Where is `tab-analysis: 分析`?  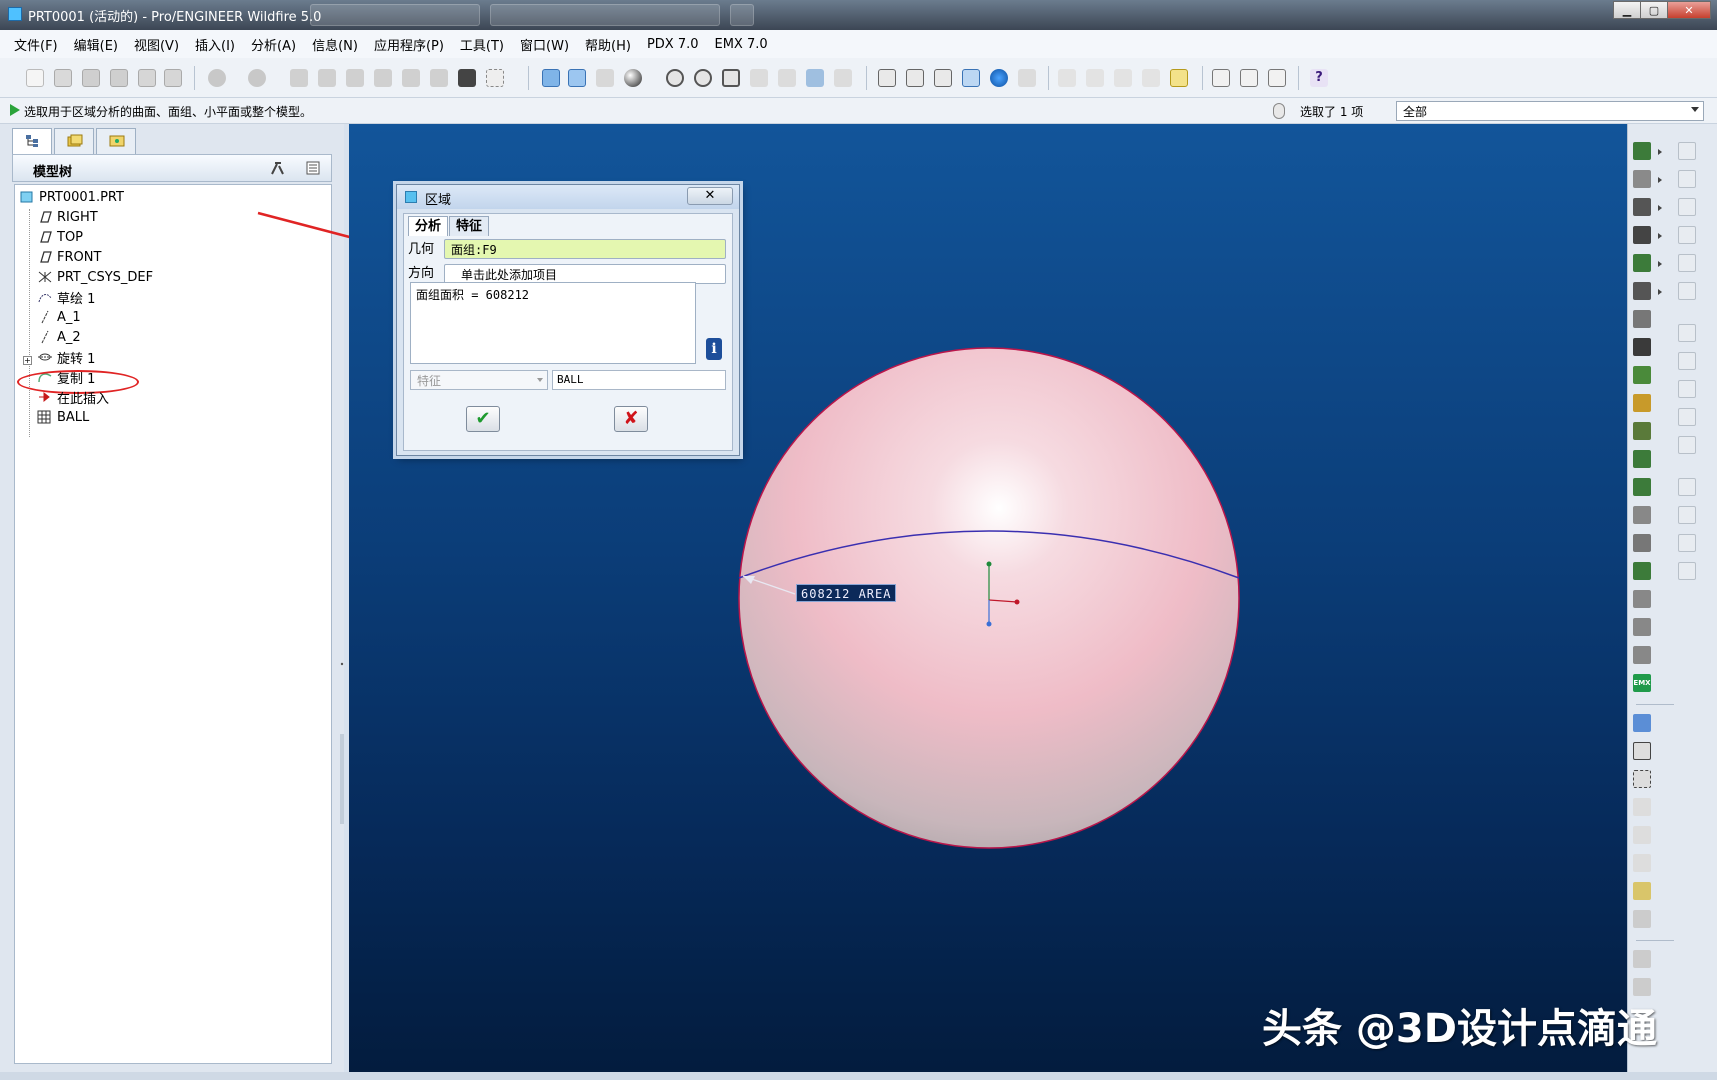
tab-analysis: 分析 is located at coordinates (428, 226).